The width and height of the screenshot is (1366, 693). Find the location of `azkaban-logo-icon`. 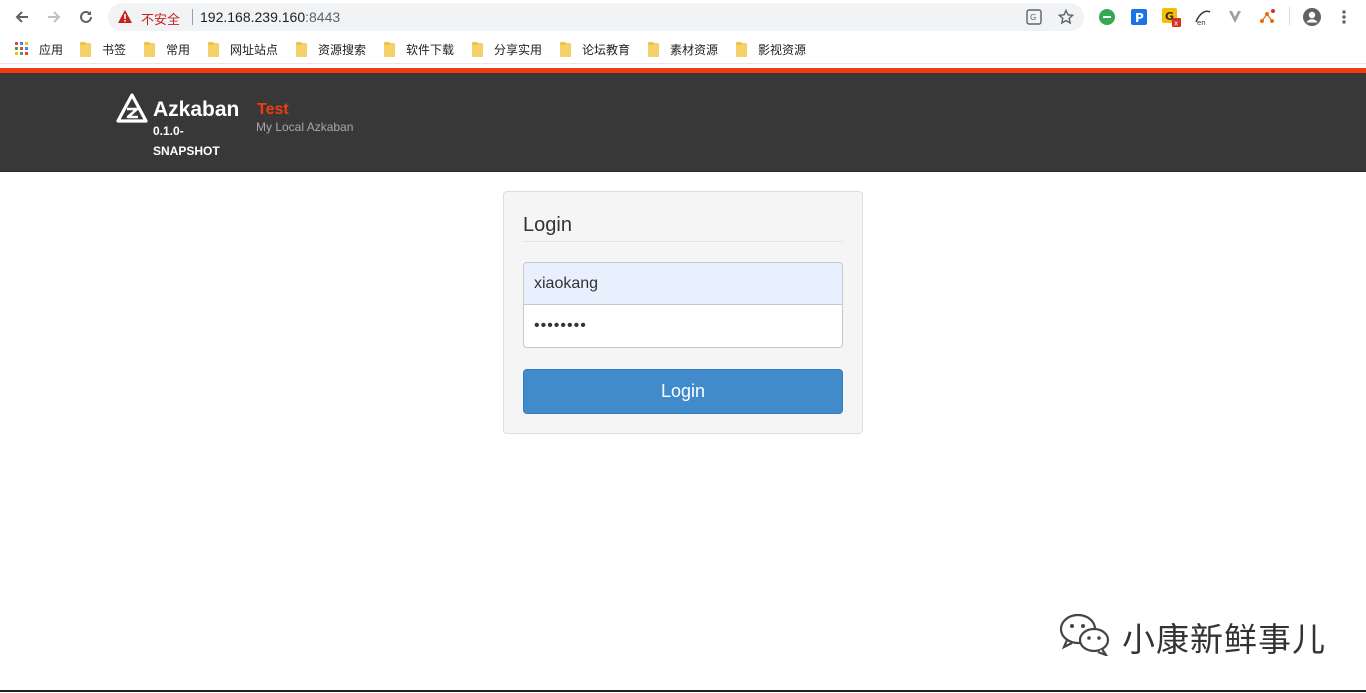

azkaban-logo-icon is located at coordinates (132, 110).